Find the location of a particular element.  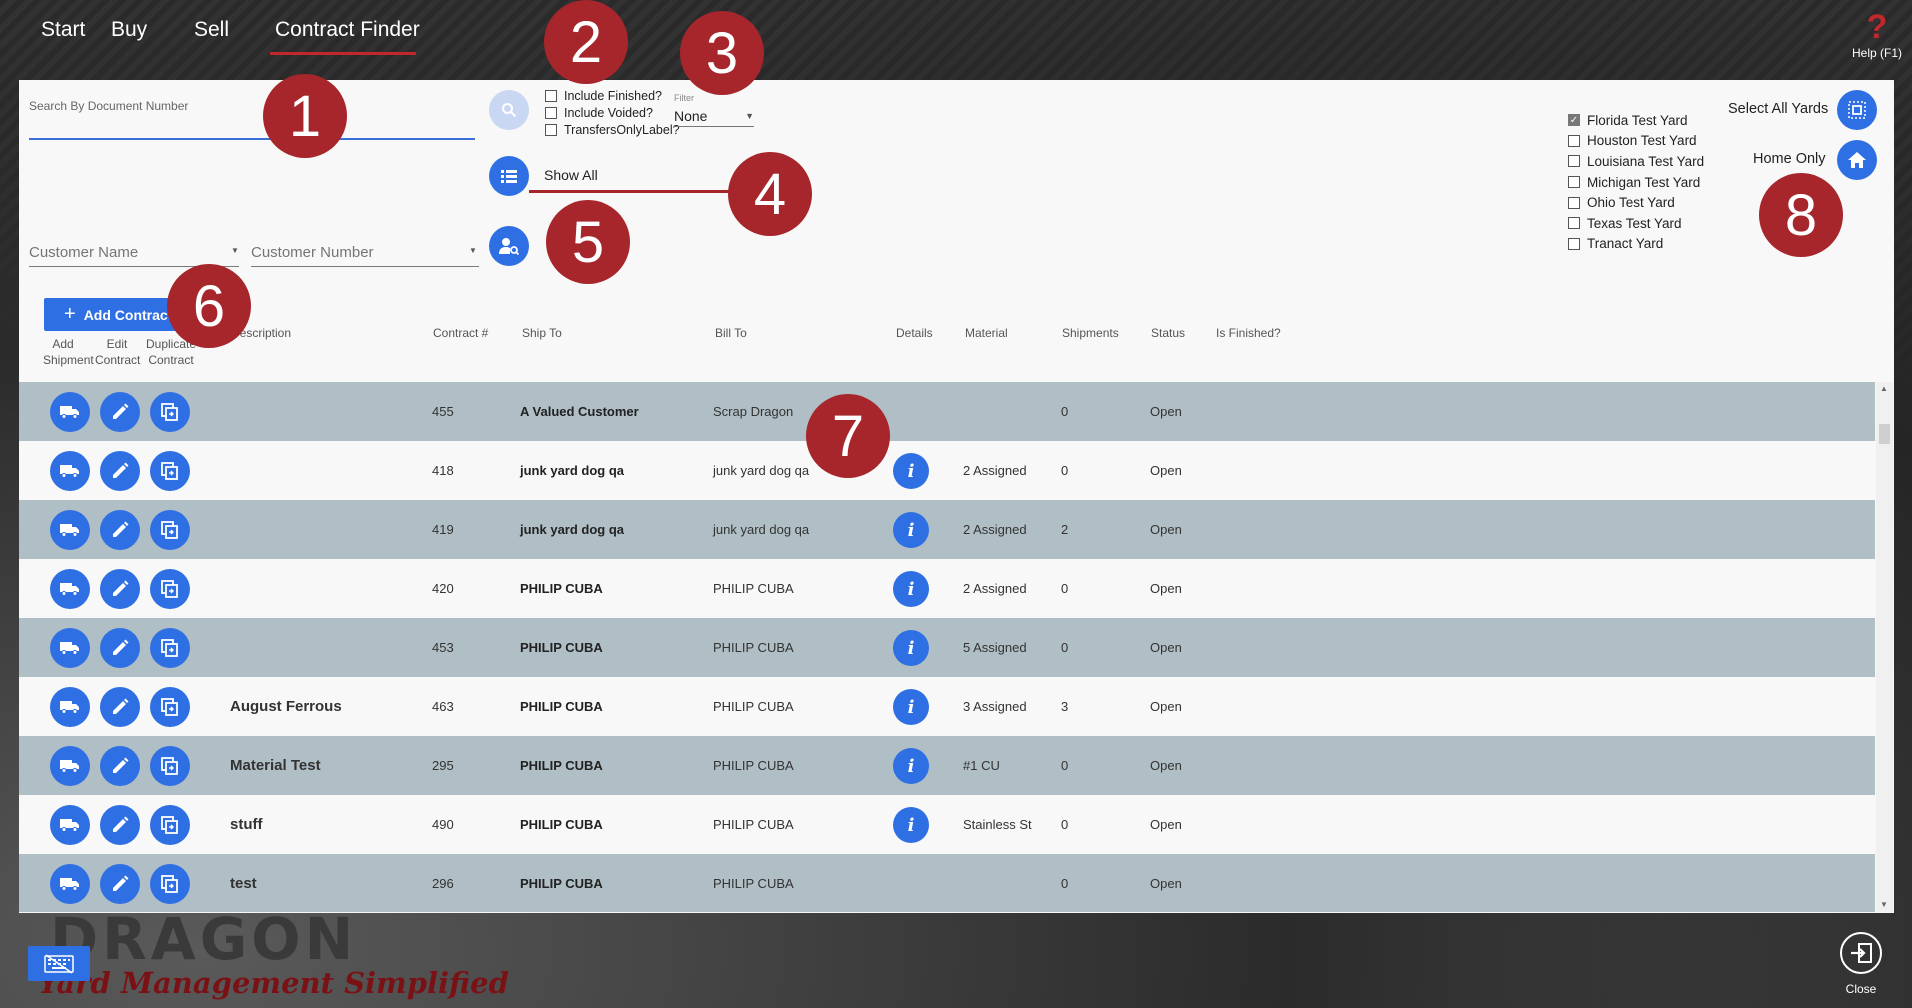

plus-icon: + is located at coordinates (70, 314).